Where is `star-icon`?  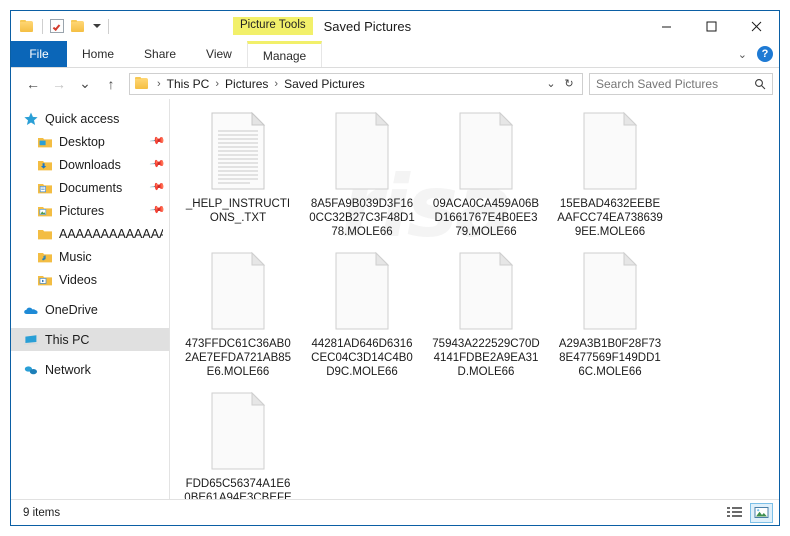
star-icon is located at coordinates (31, 119).